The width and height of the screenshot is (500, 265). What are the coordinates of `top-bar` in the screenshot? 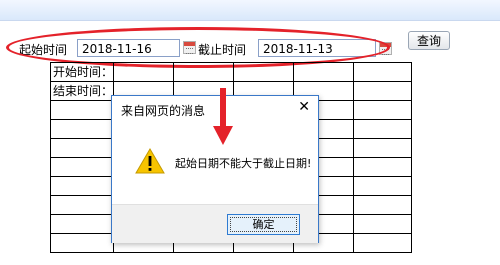 It's located at (250, 10).